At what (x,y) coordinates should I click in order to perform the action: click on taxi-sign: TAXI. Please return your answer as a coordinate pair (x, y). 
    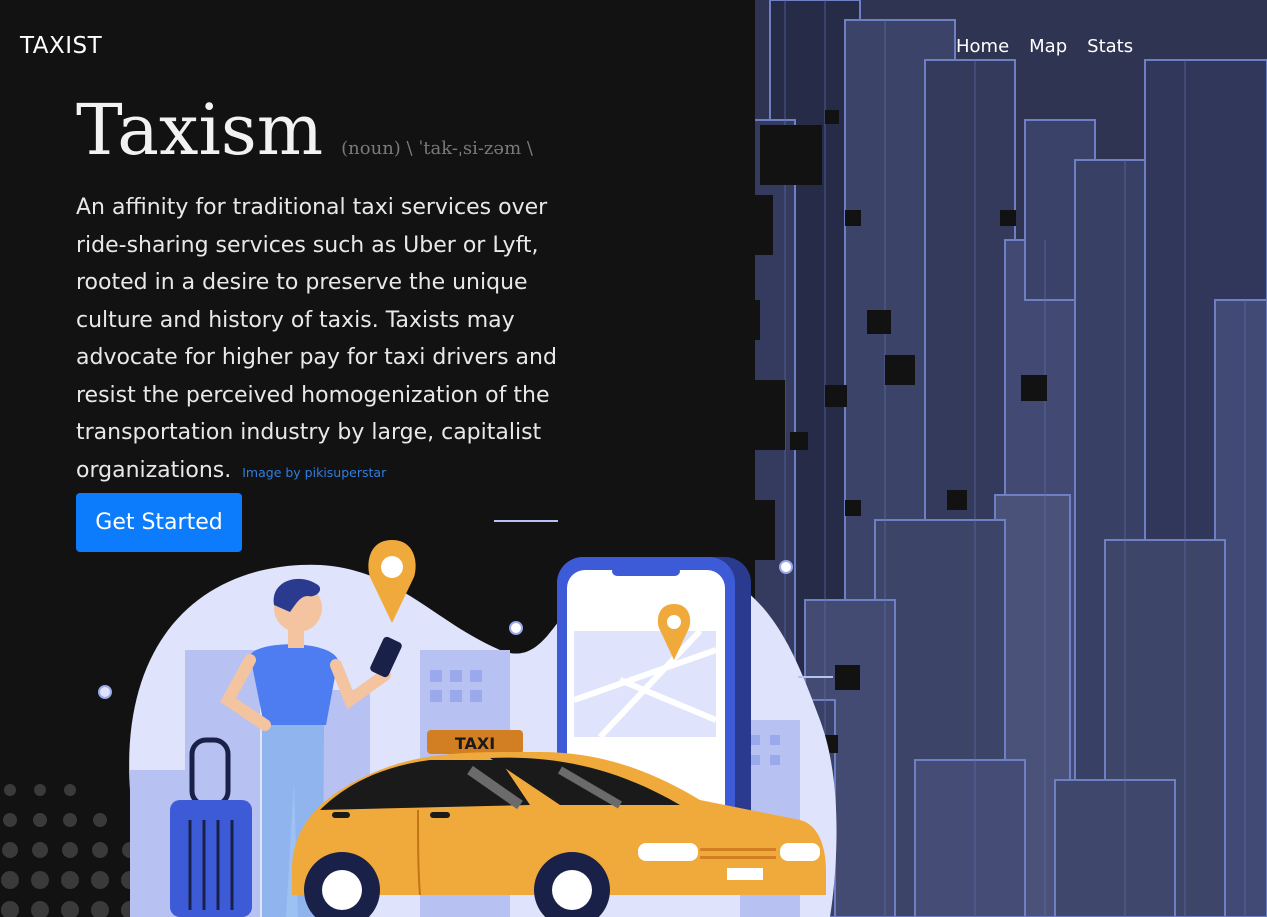
    Looking at the image, I should click on (475, 743).